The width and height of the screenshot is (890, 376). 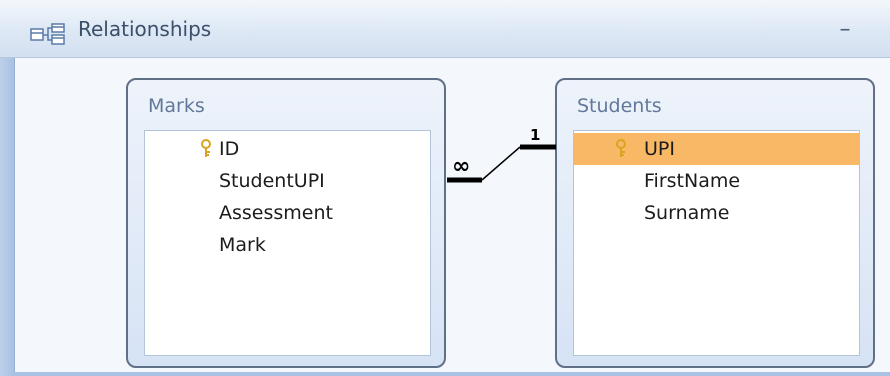 I want to click on field-label: UPI, so click(x=659, y=149).